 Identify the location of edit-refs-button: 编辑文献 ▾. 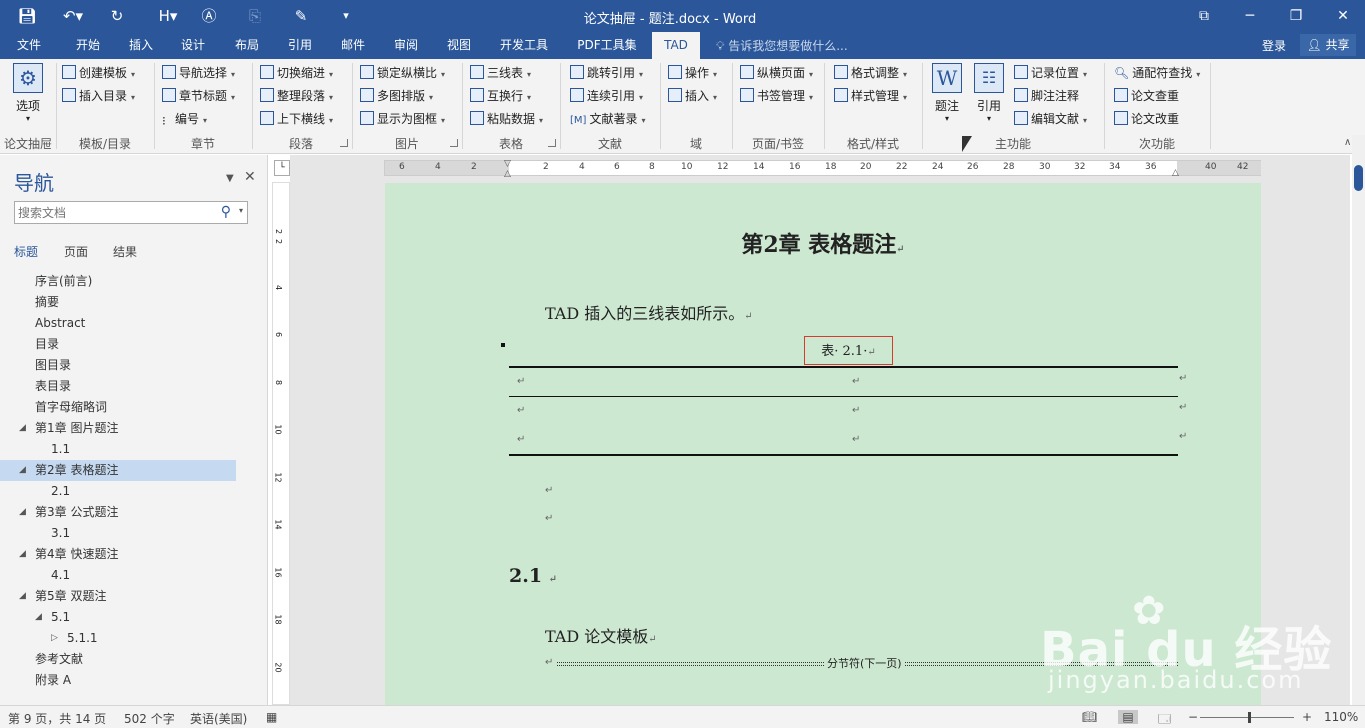
(1050, 119).